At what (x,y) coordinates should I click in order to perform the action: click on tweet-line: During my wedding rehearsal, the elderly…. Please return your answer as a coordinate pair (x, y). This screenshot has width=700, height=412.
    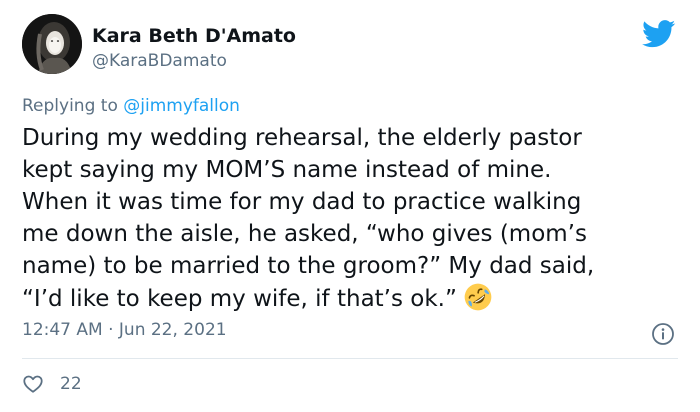
    Looking at the image, I should click on (302, 138).